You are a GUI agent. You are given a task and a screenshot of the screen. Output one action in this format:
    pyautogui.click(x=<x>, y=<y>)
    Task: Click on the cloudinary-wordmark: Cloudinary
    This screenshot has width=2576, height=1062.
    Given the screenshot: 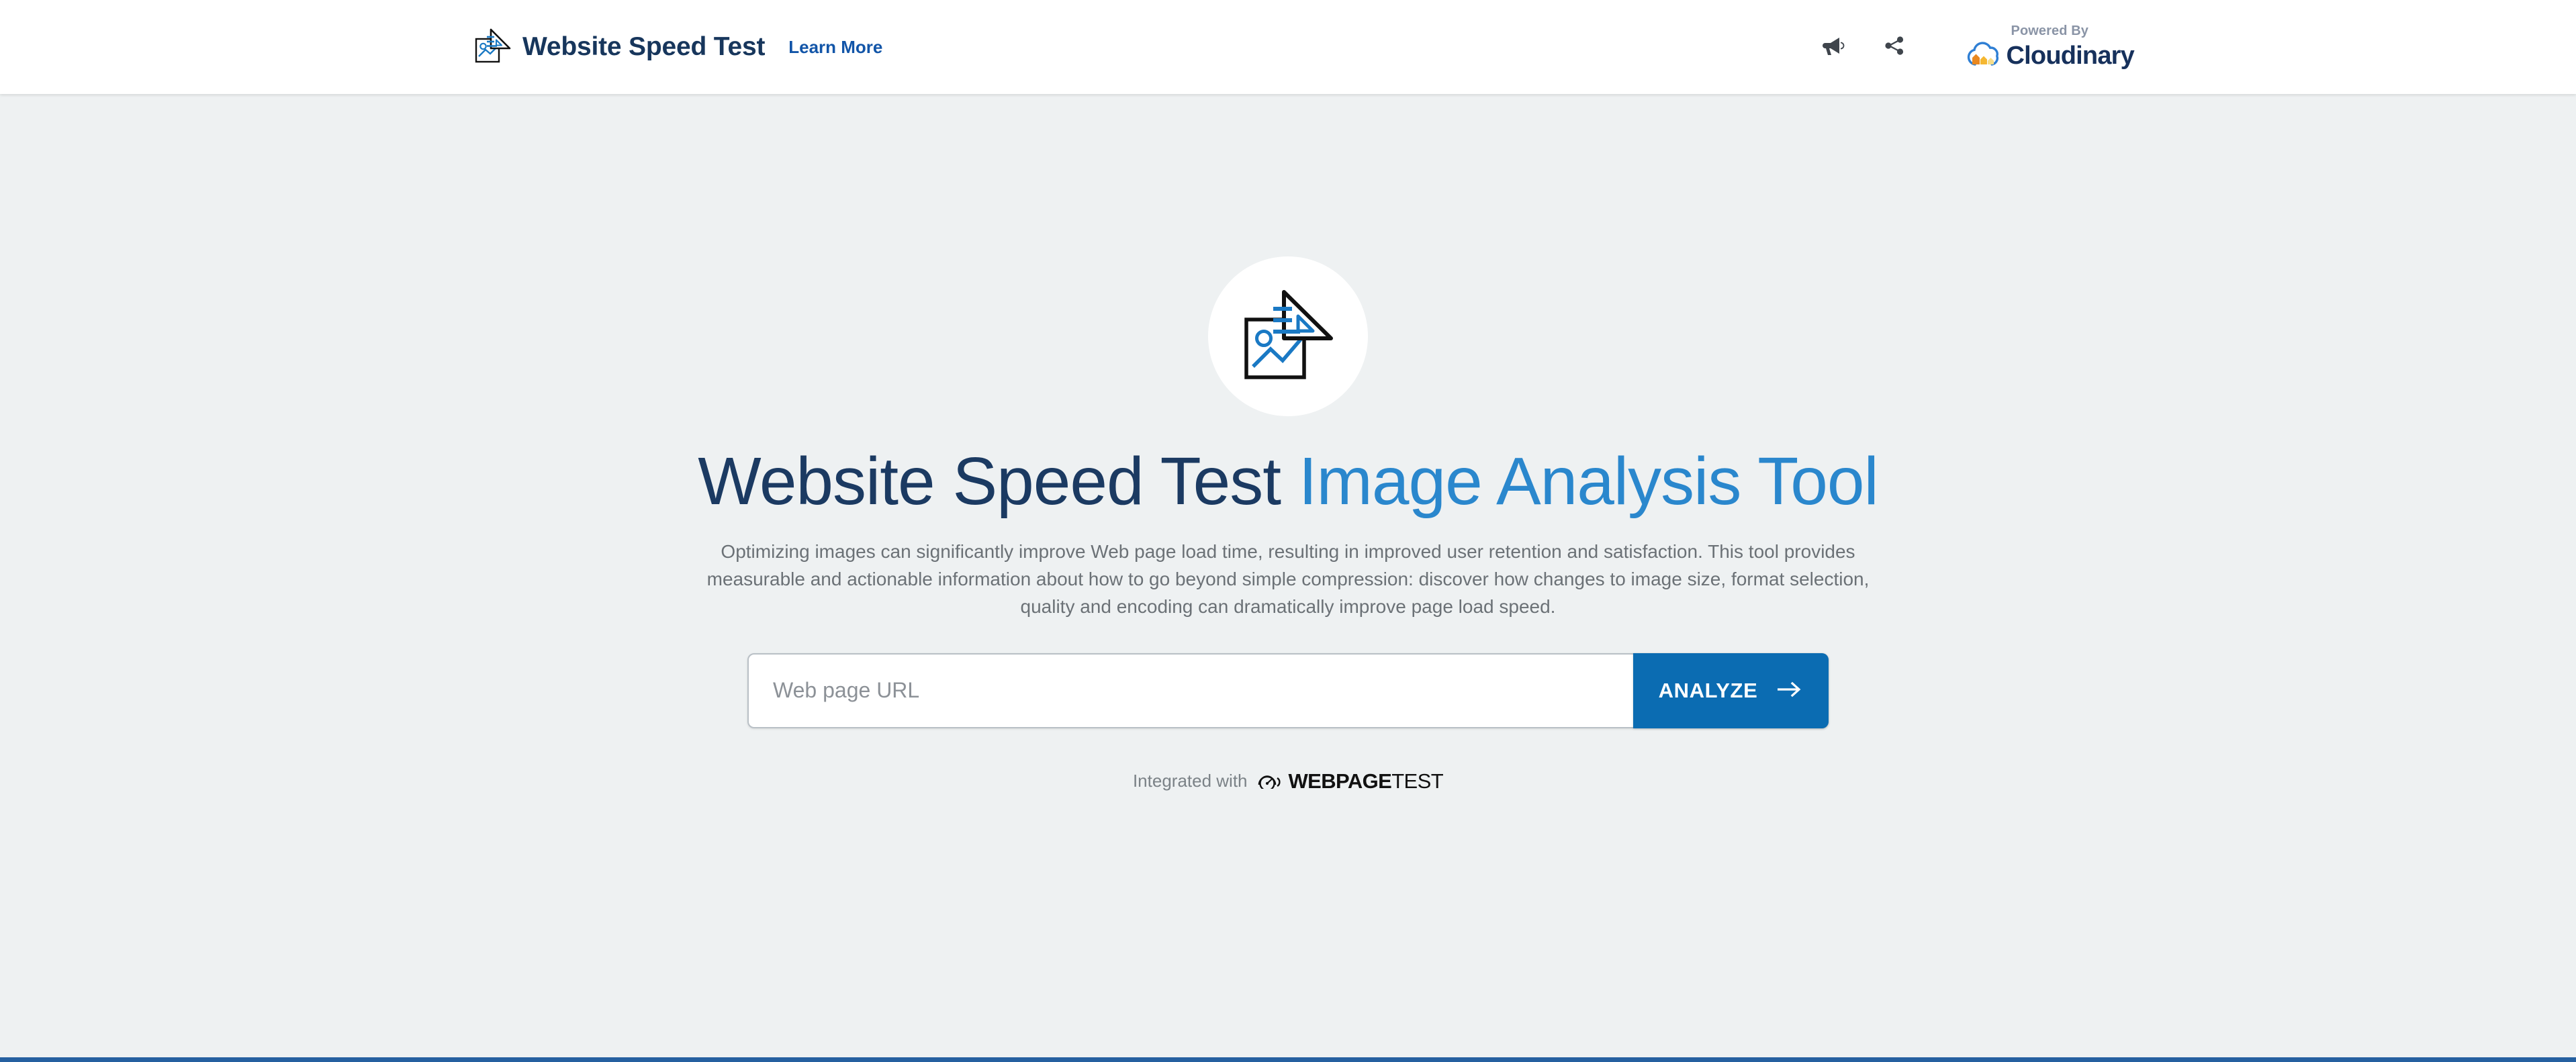 What is the action you would take?
    pyautogui.click(x=2070, y=55)
    